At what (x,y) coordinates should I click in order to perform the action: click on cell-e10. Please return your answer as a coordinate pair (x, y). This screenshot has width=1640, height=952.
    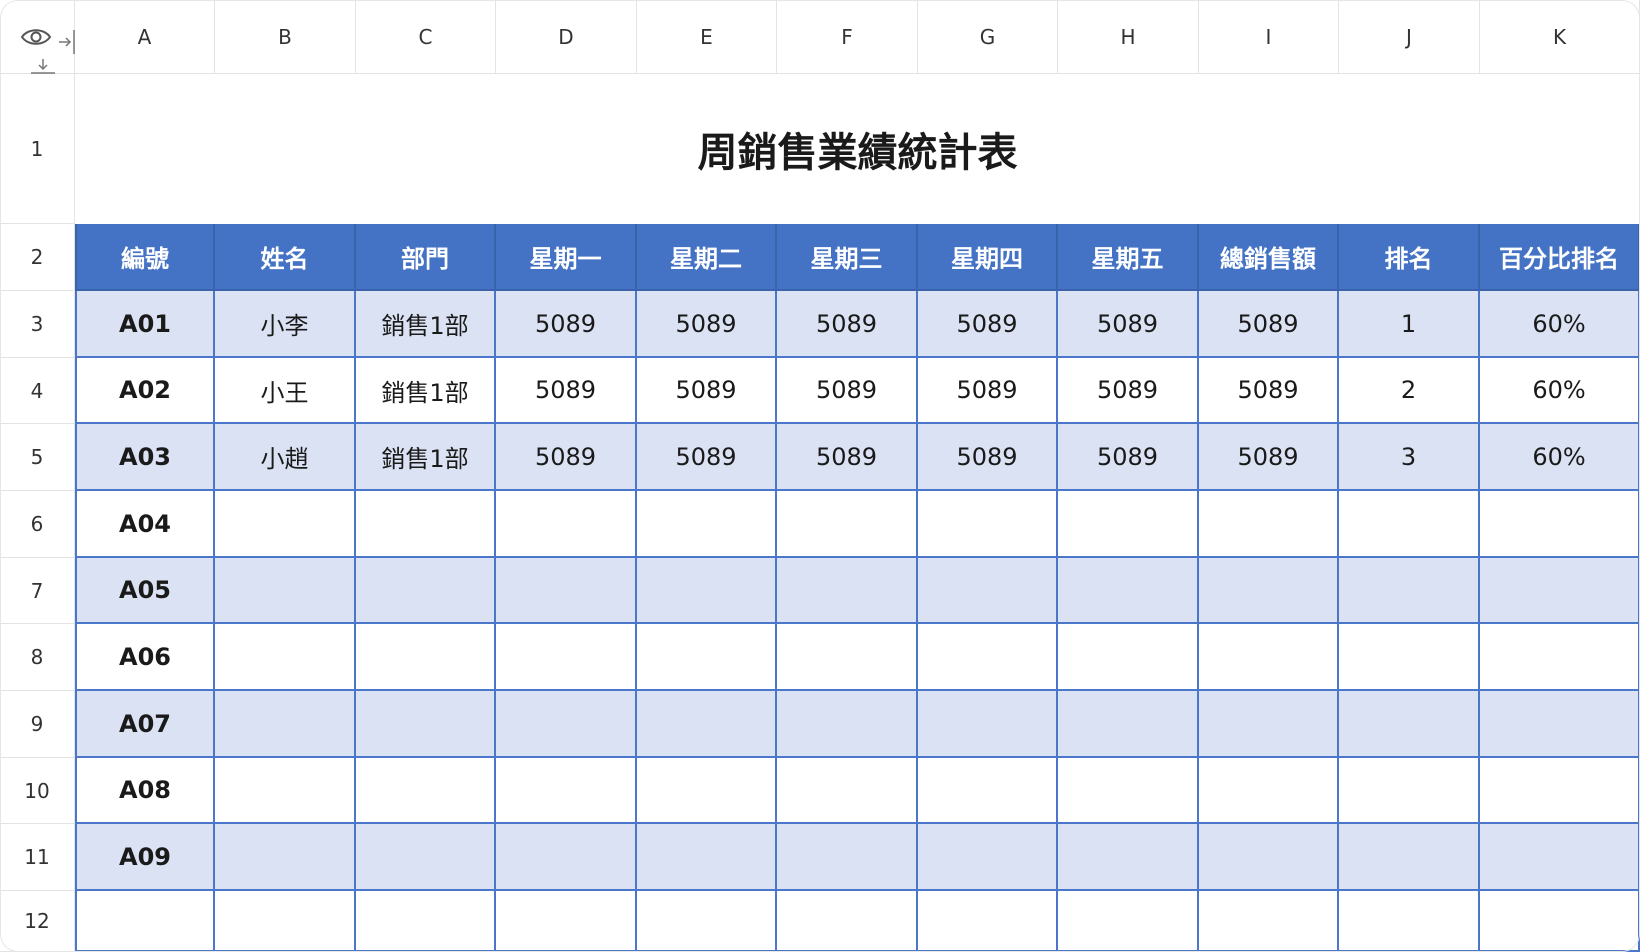
    Looking at the image, I should click on (707, 791).